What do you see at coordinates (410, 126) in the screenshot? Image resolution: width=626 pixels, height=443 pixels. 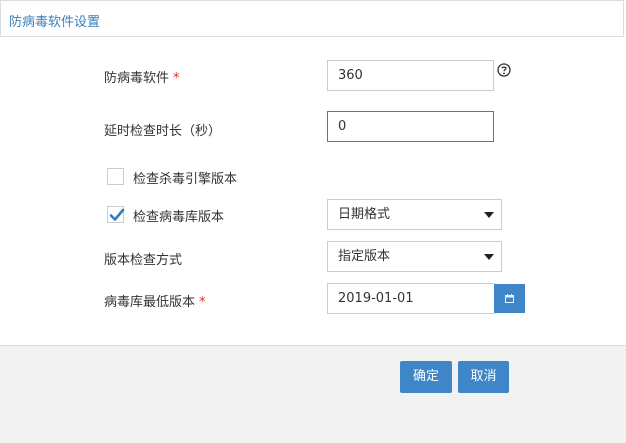 I see `delay-input: 0` at bounding box center [410, 126].